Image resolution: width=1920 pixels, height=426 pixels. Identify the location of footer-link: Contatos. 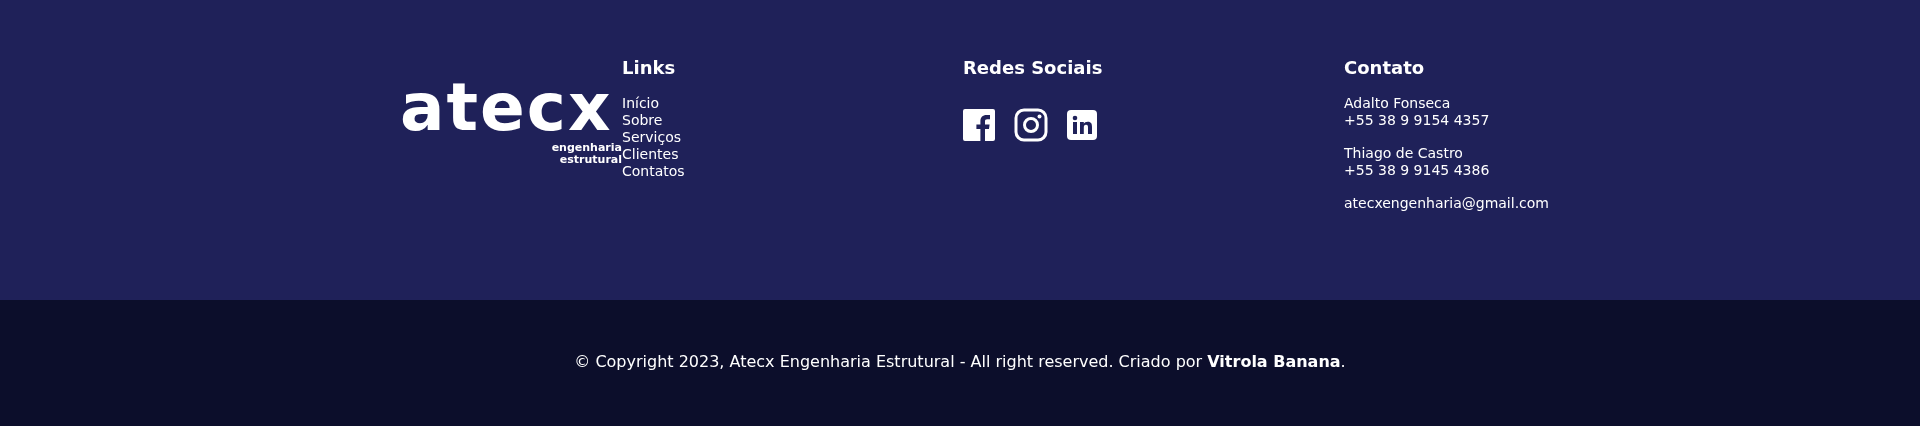
(653, 171).